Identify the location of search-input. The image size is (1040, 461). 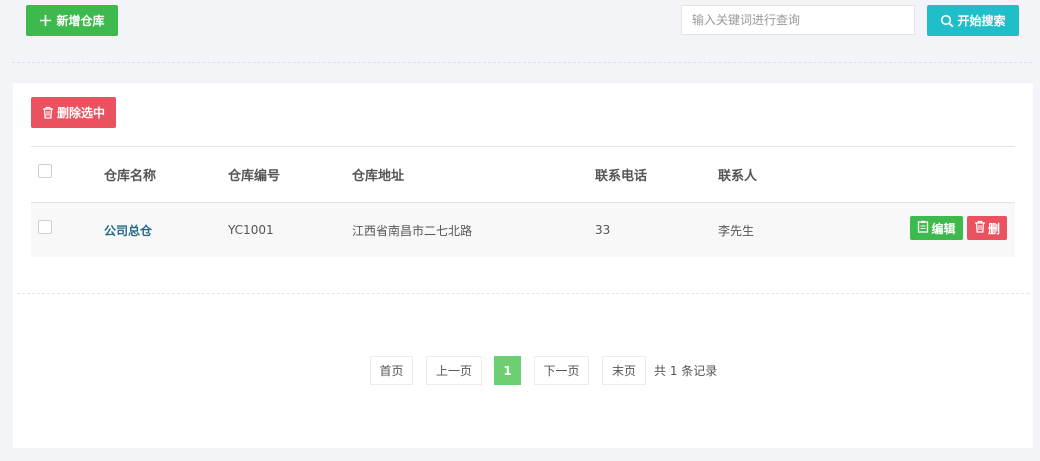
(798, 20).